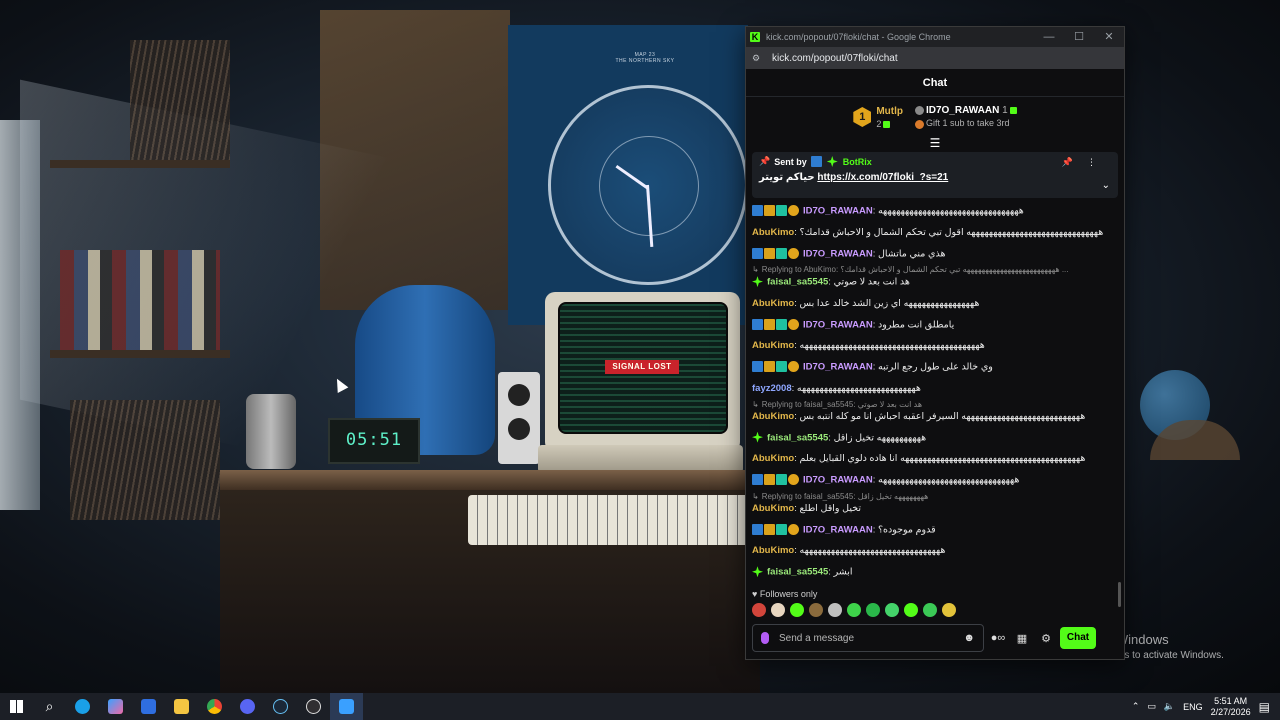 This screenshot has height=720, width=1280. Describe the element at coordinates (878, 117) in the screenshot. I see `leaderboard-entry: 1 Mutlp 2` at that location.